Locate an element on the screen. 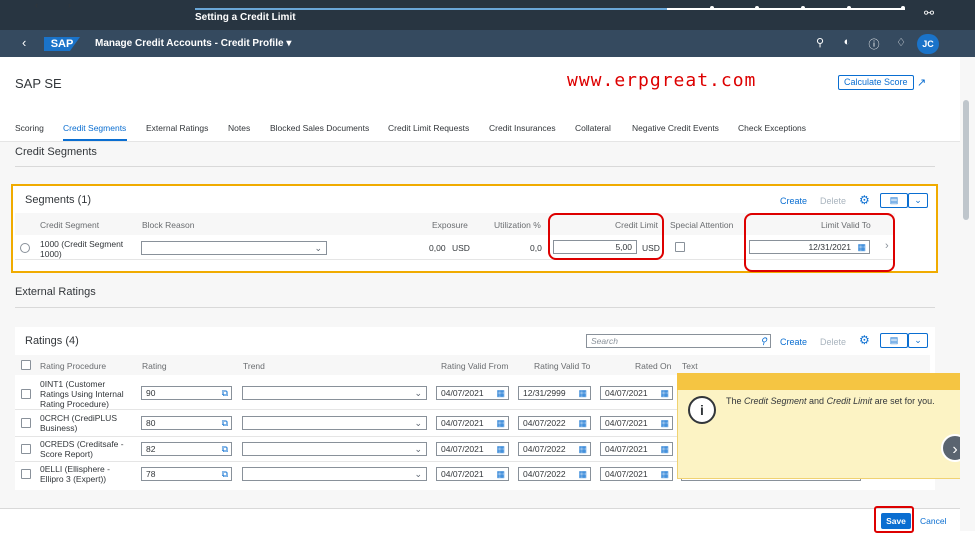  create-rating-button: Create is located at coordinates (793, 342).